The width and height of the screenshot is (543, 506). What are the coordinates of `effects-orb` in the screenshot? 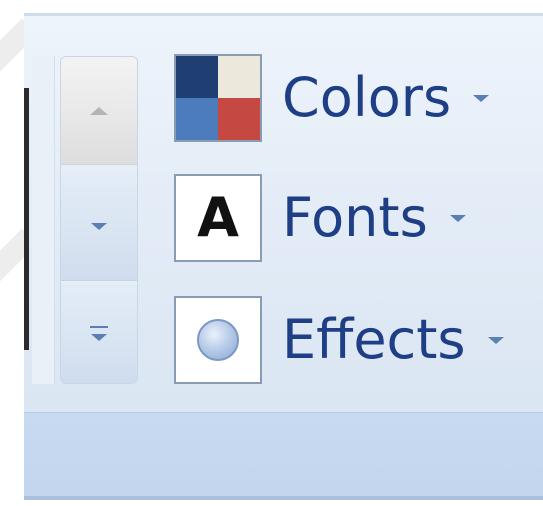 It's located at (218, 340).